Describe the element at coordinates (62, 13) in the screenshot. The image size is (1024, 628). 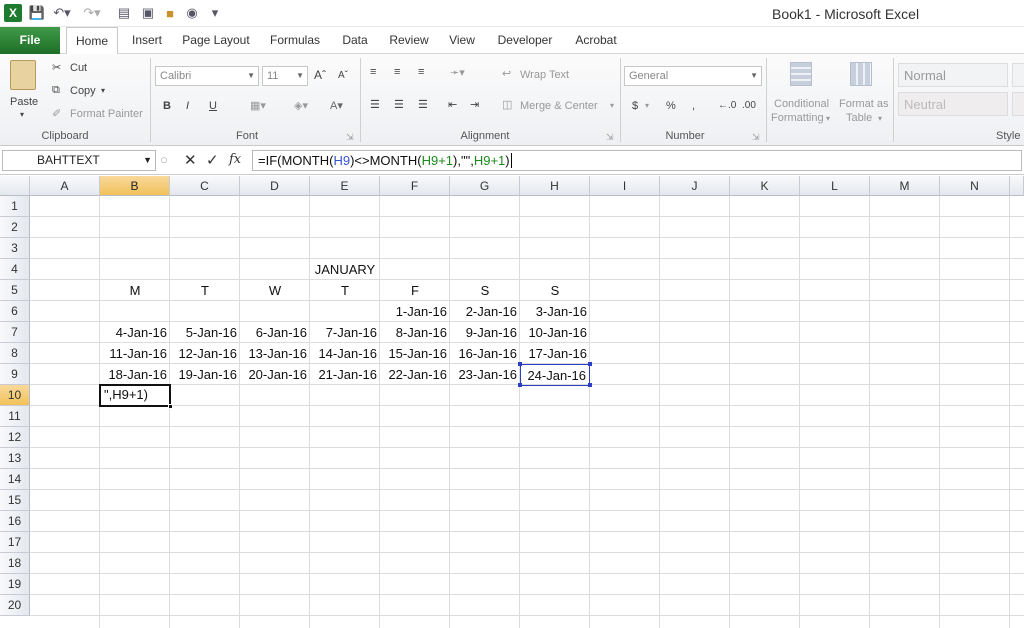
I see `undo-icon: ↶▾` at that location.